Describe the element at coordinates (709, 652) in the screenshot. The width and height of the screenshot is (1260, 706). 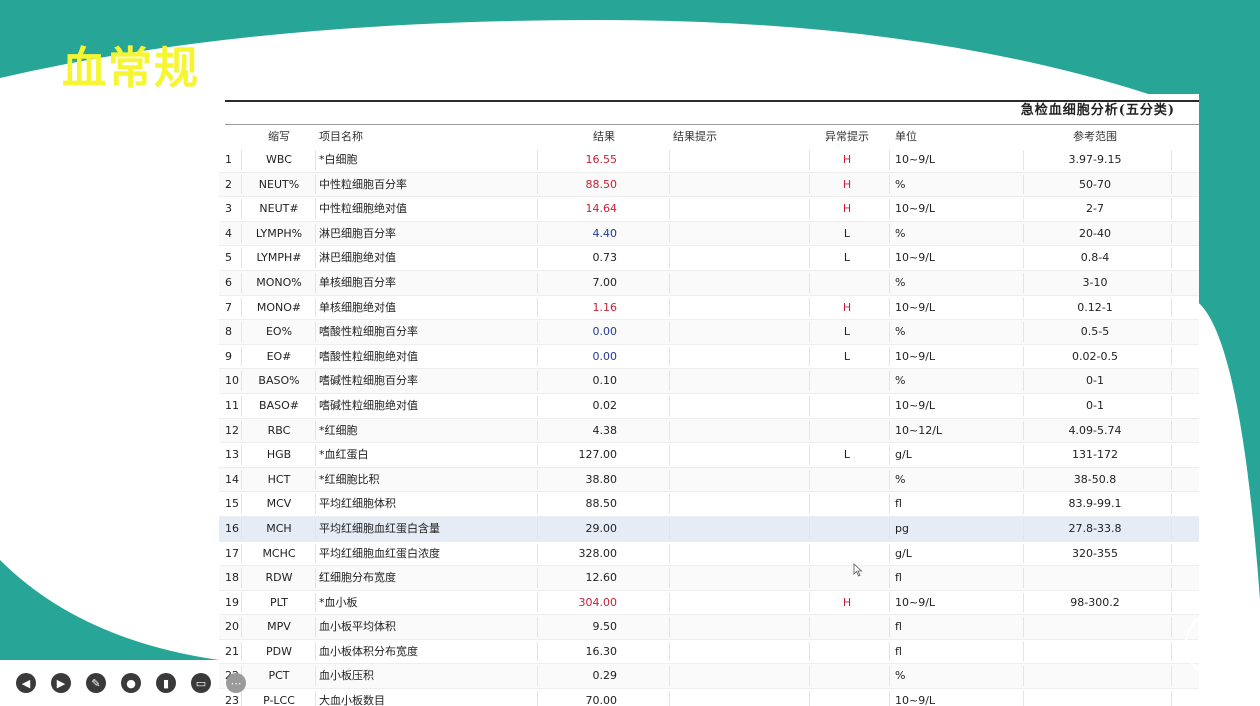
I see `table-row: 21 PDW 血小板体积分布宽度 16.30 fl` at that location.